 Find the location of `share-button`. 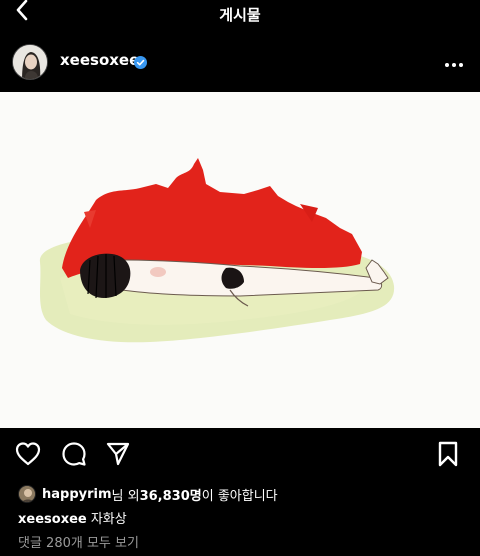

share-button is located at coordinates (118, 456).